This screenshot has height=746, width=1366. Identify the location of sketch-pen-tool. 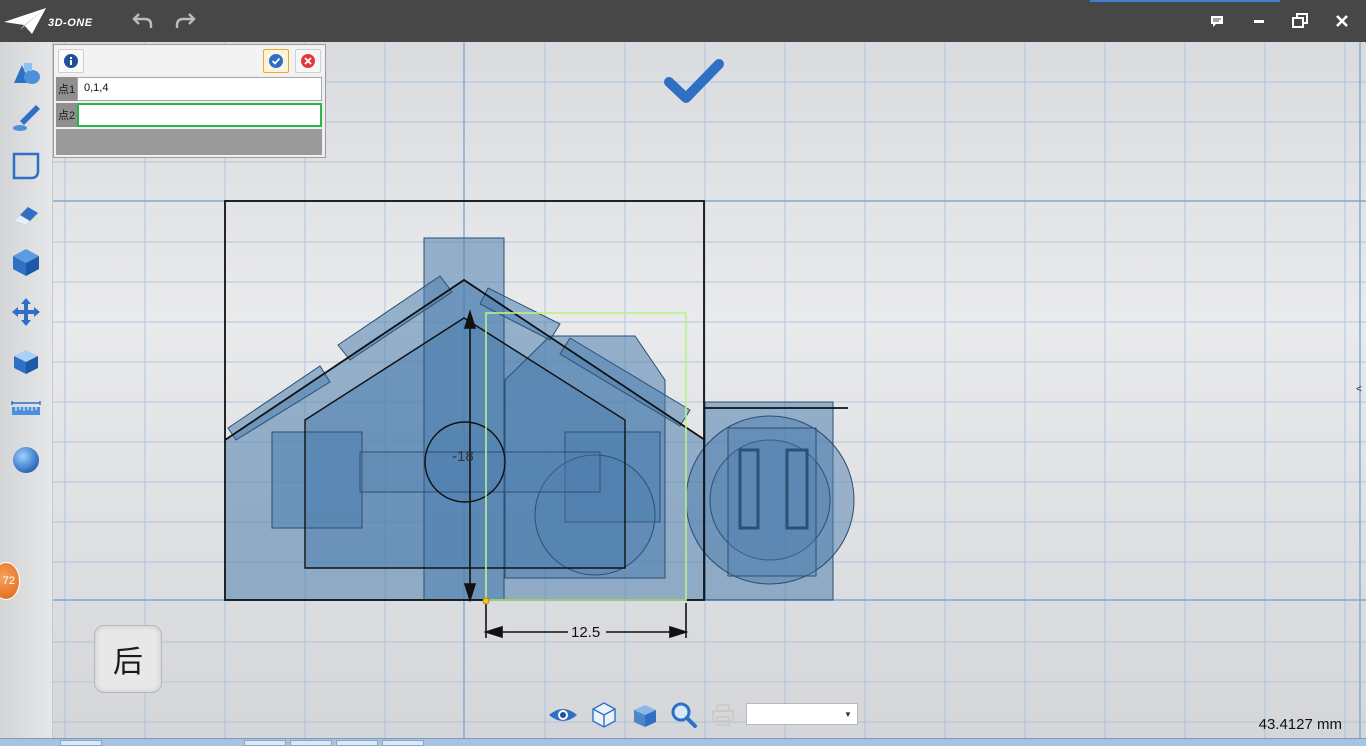
(26, 118).